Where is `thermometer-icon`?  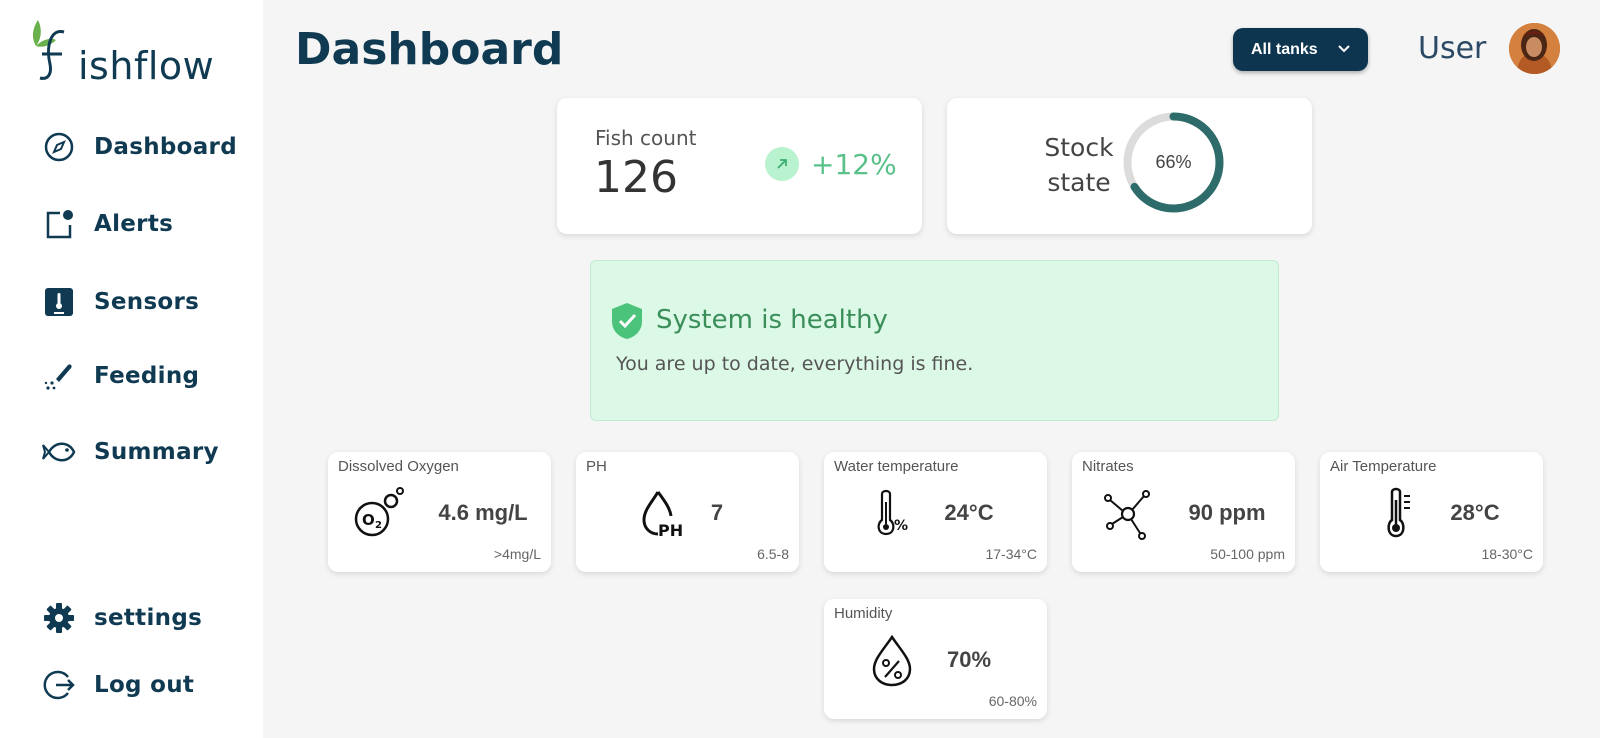
thermometer-icon is located at coordinates (1398, 514).